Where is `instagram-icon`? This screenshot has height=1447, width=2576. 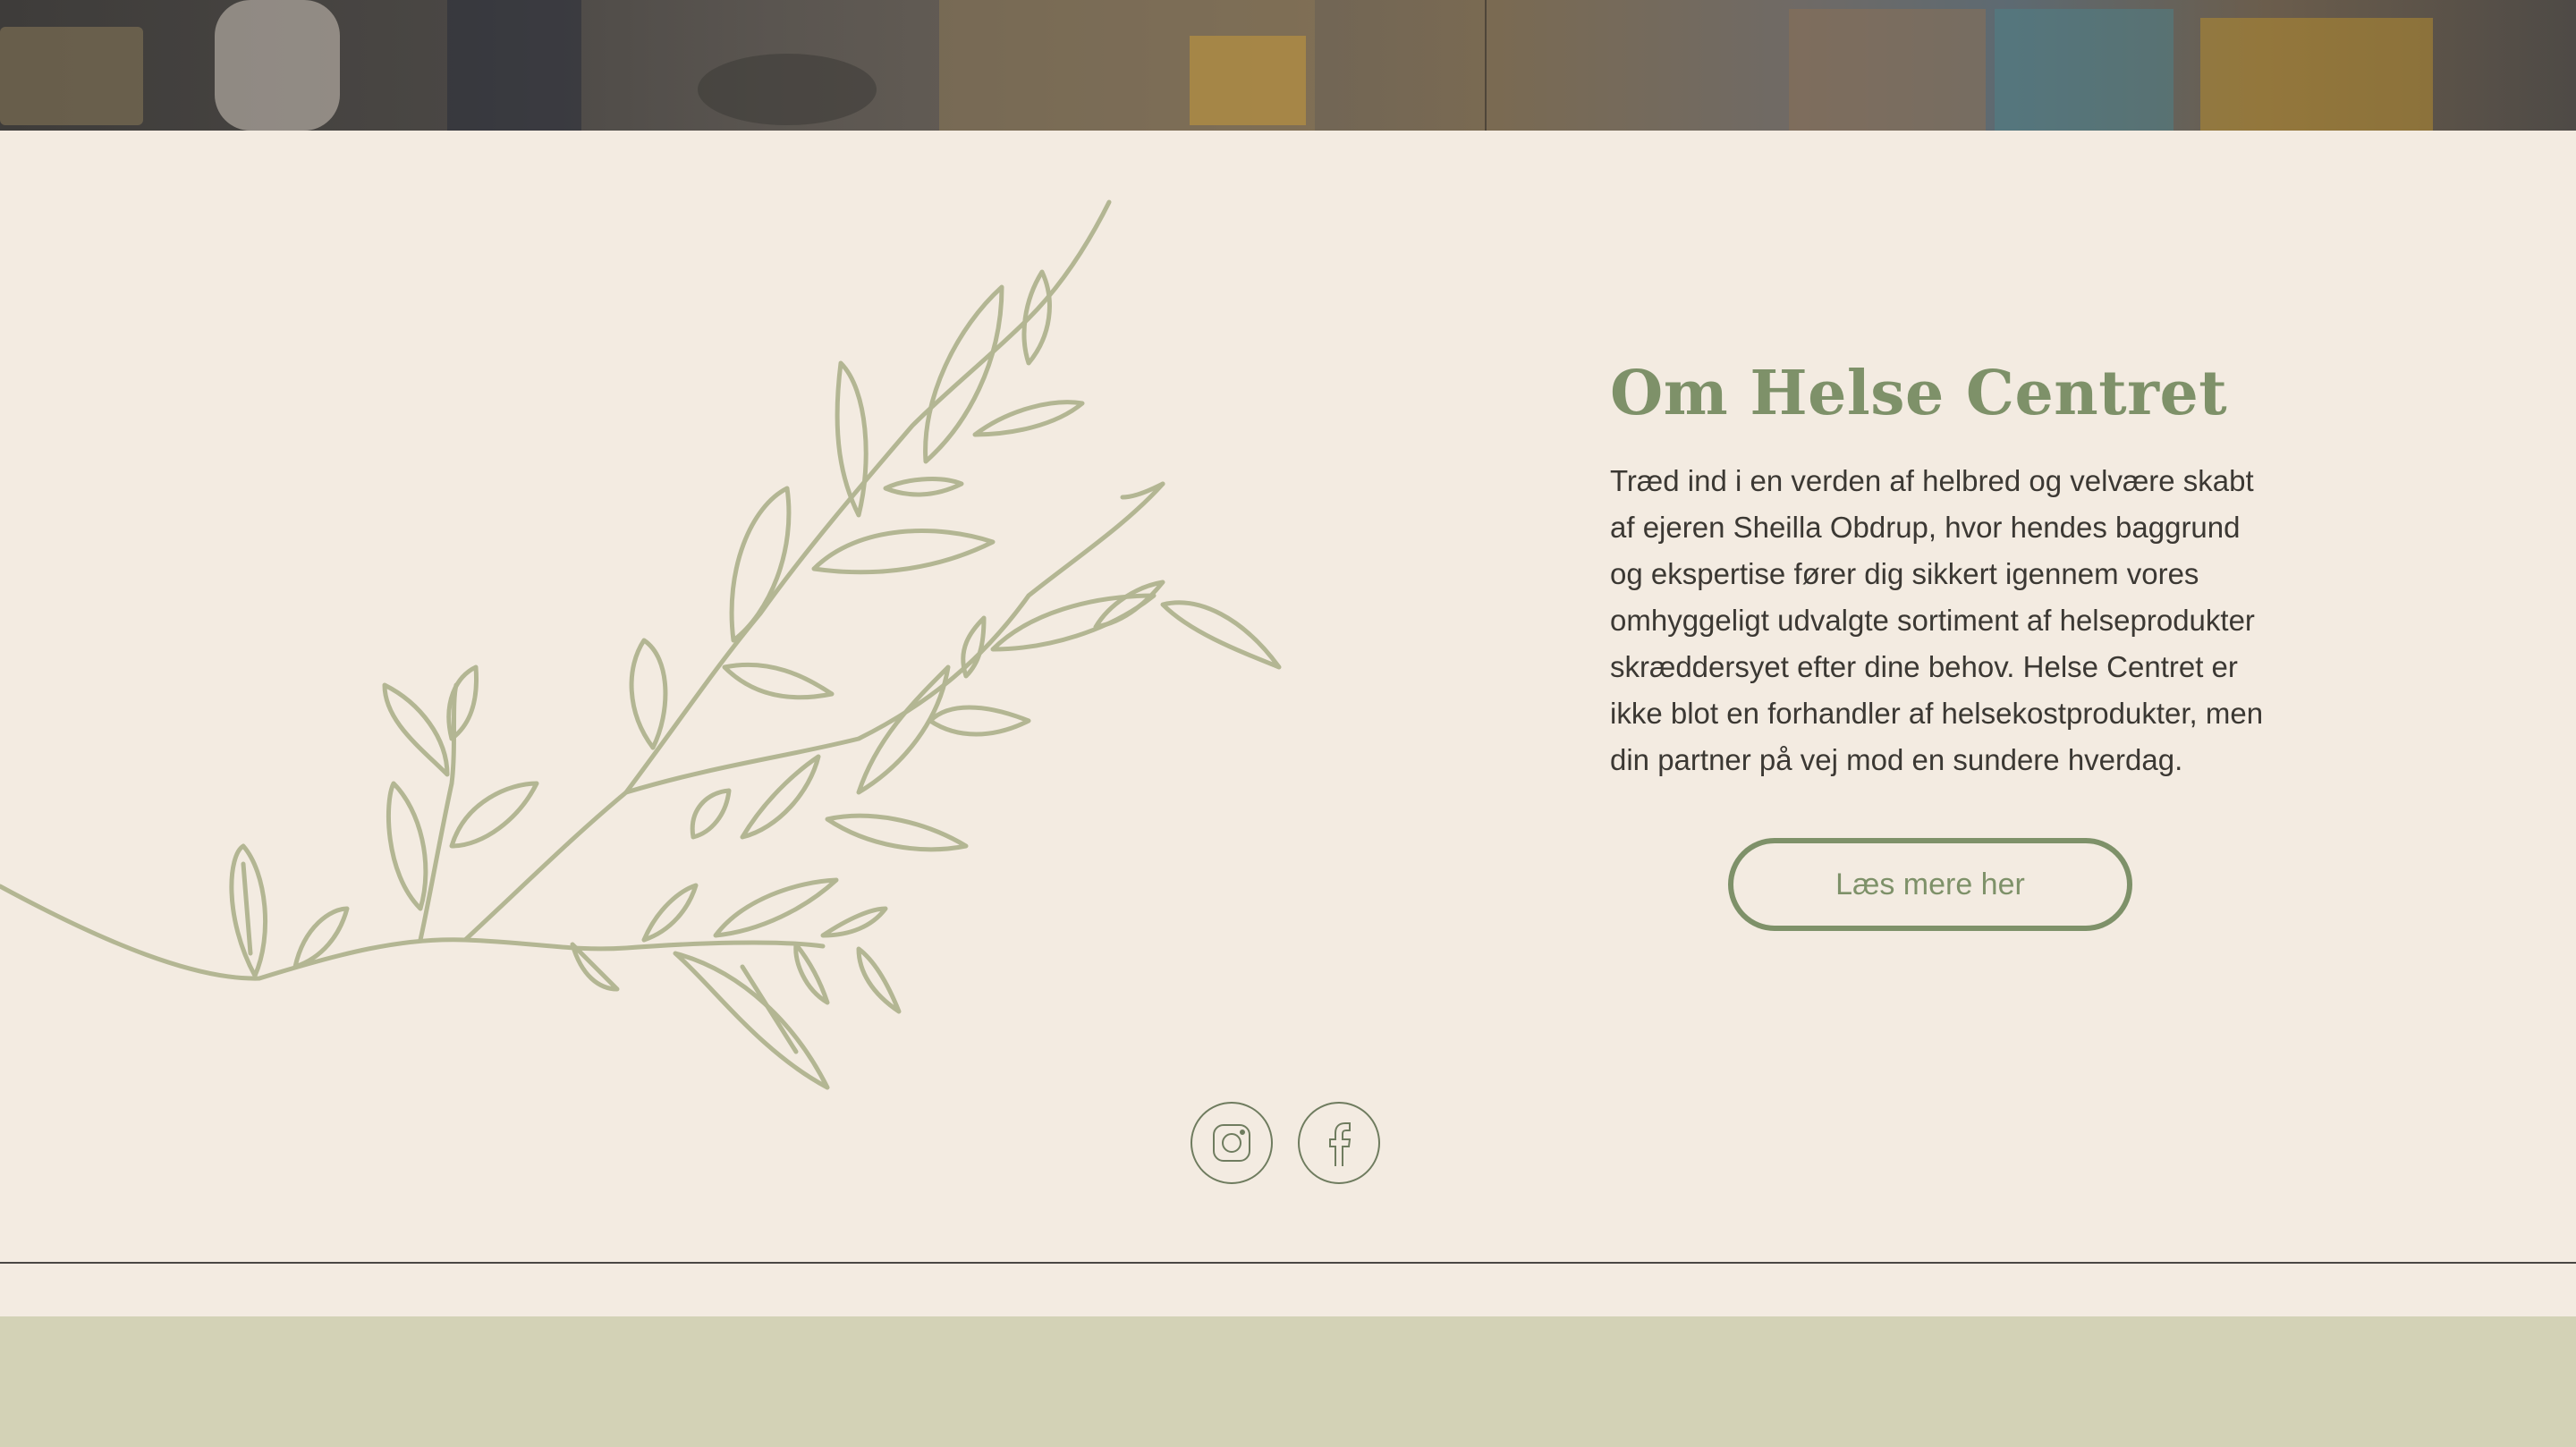 instagram-icon is located at coordinates (1231, 1143).